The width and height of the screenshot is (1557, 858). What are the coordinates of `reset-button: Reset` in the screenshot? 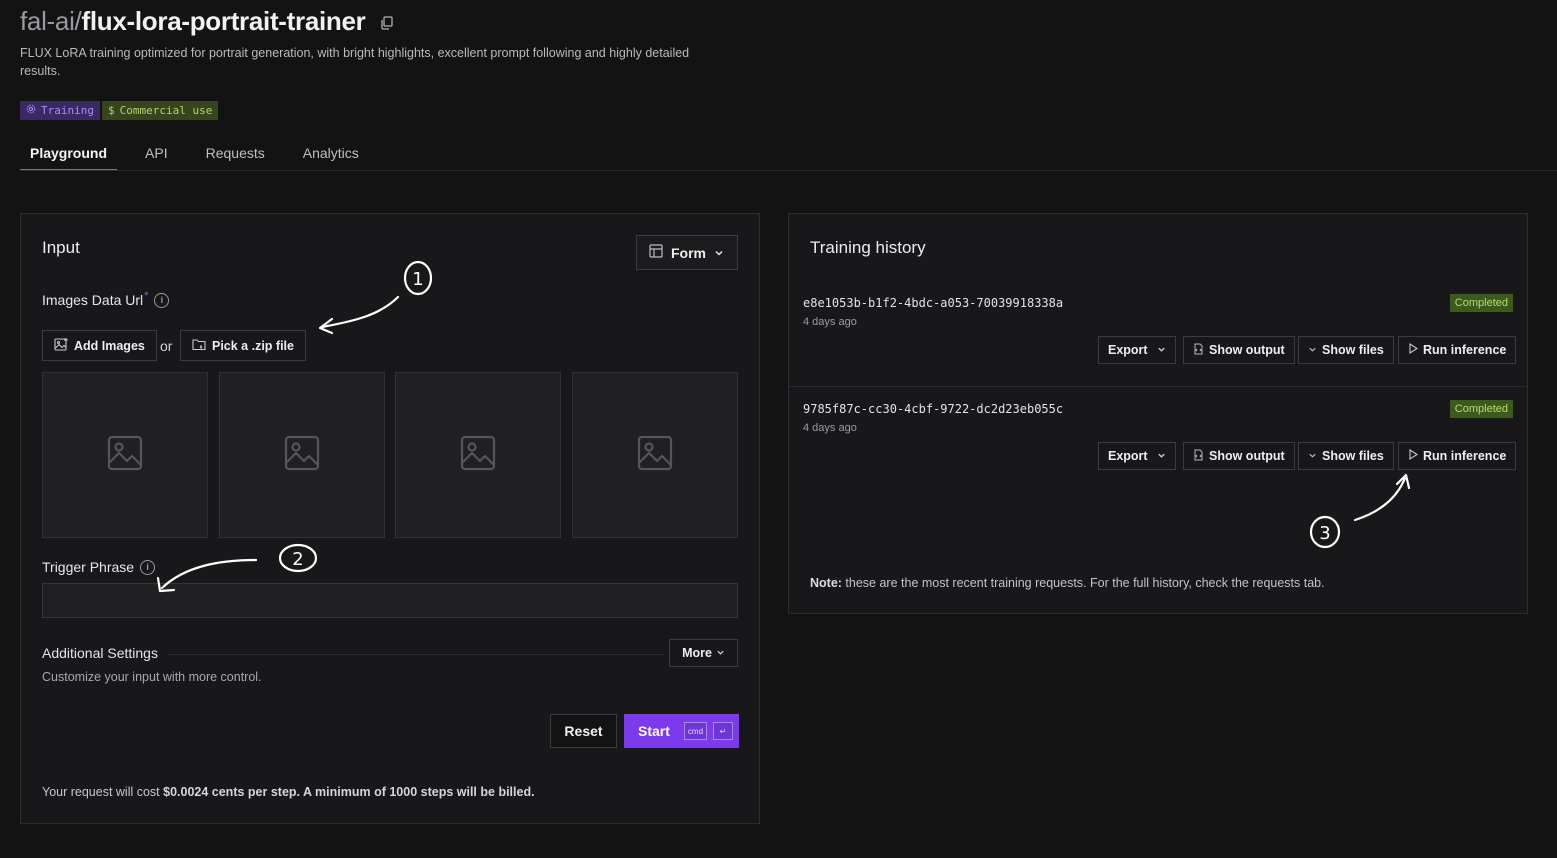 It's located at (583, 731).